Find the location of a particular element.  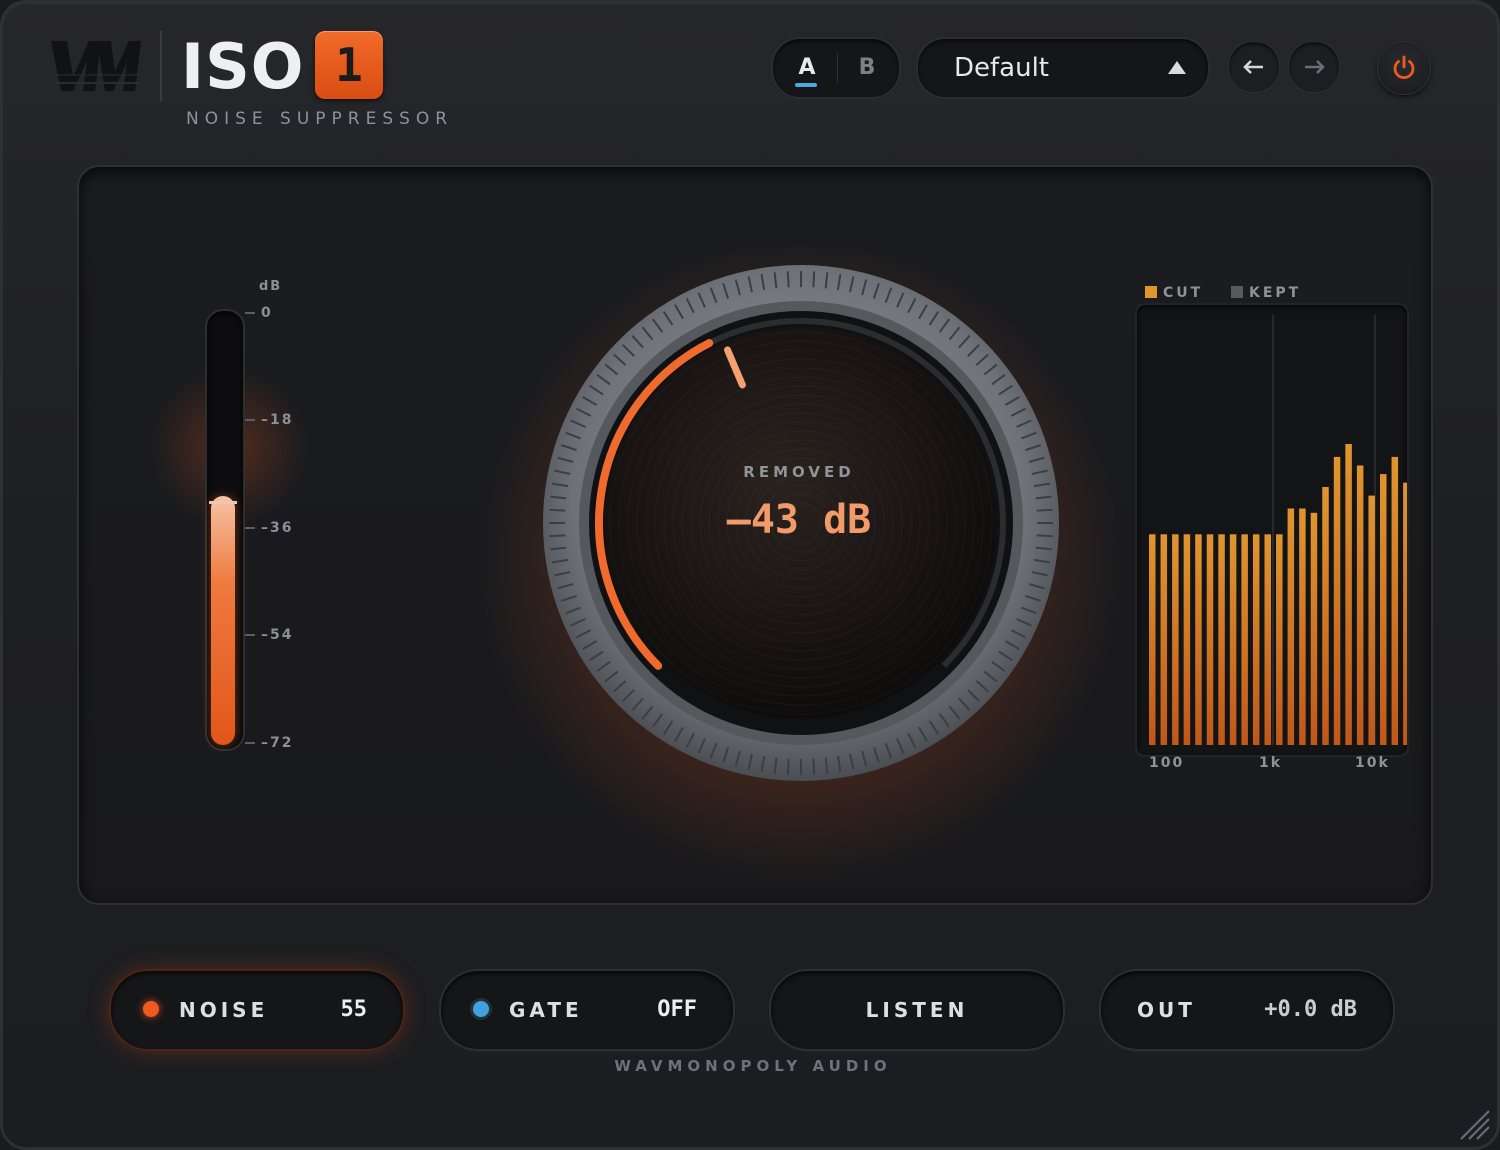

arrow-left-icon is located at coordinates (1253, 67).